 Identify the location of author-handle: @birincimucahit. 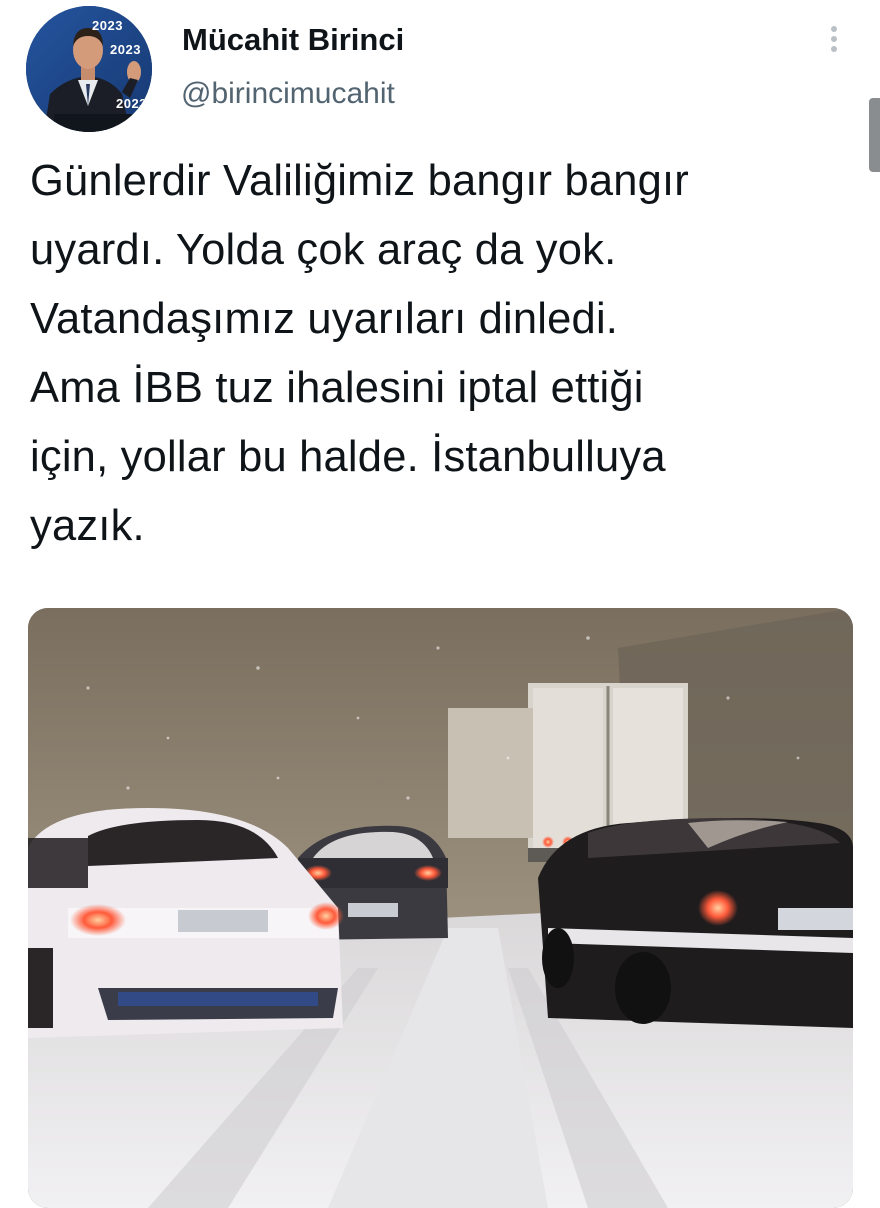
(288, 94).